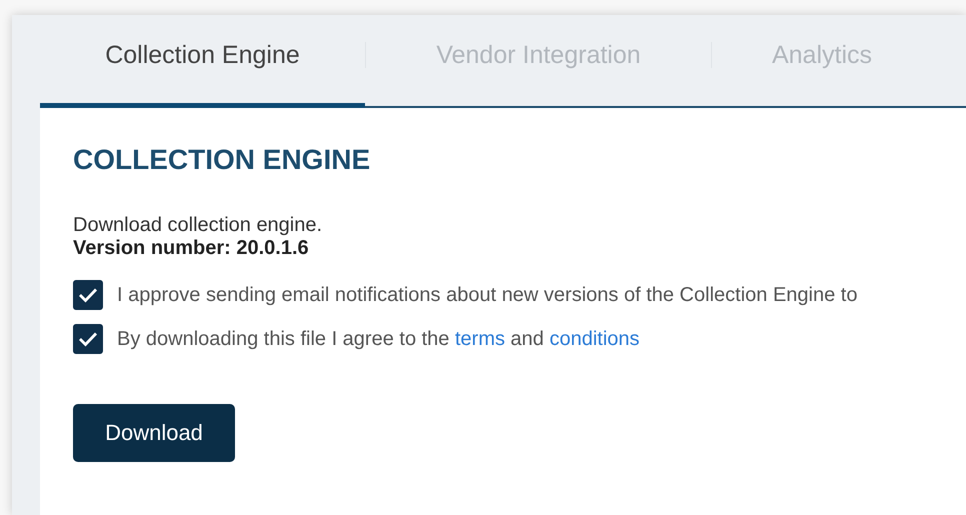  What do you see at coordinates (222, 160) in the screenshot?
I see `section-heading: COLLECTION ENGINE` at bounding box center [222, 160].